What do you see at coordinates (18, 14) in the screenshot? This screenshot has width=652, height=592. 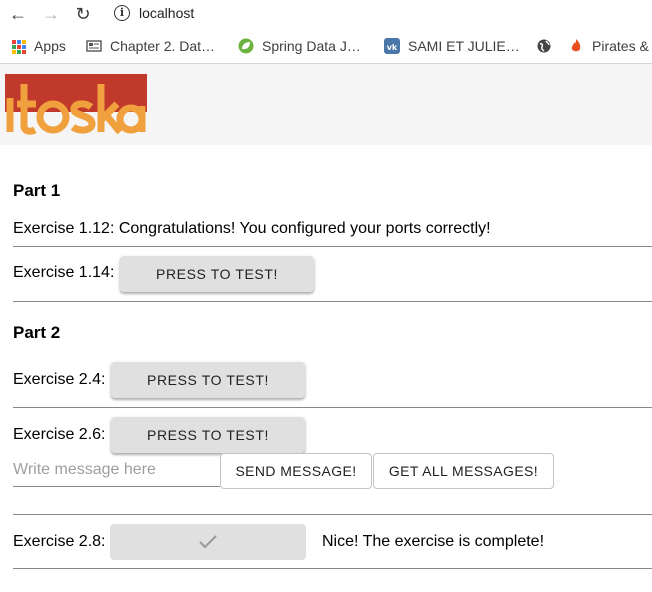 I see `back-arrow-icon: ←` at bounding box center [18, 14].